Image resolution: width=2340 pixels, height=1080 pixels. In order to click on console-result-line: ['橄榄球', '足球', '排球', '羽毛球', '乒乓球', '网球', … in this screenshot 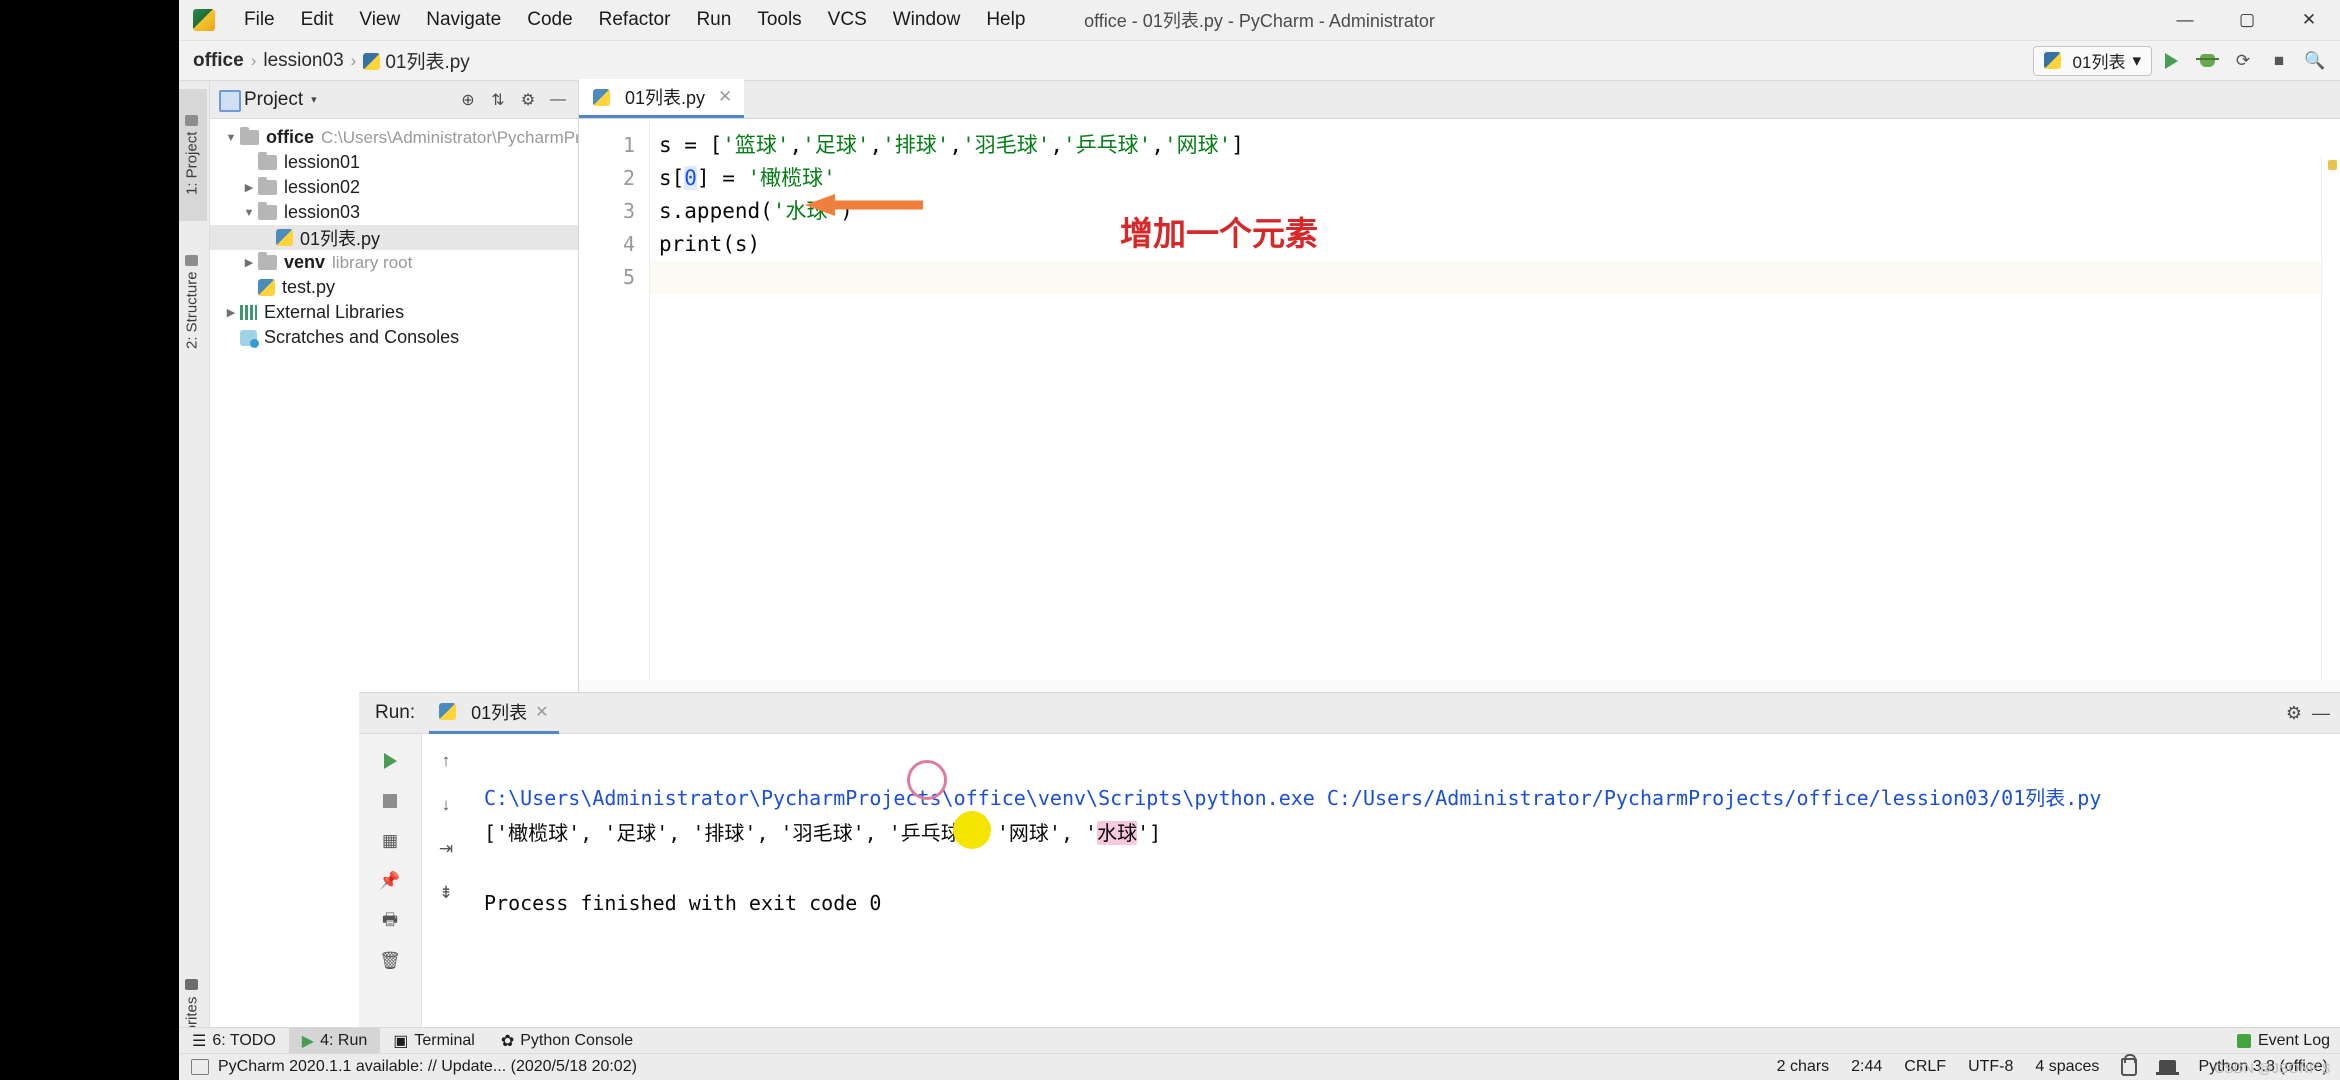, I will do `click(822, 833)`.